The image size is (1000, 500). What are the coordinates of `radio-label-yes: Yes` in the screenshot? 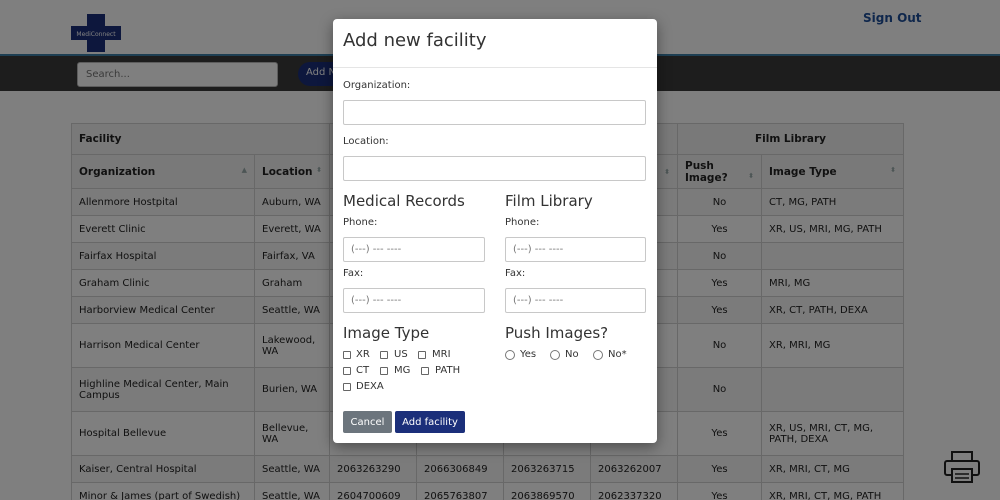 It's located at (528, 354).